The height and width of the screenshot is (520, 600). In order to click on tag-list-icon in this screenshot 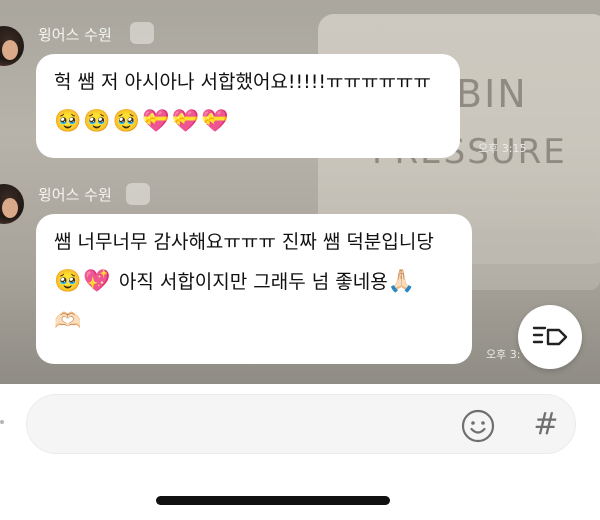, I will do `click(550, 336)`.